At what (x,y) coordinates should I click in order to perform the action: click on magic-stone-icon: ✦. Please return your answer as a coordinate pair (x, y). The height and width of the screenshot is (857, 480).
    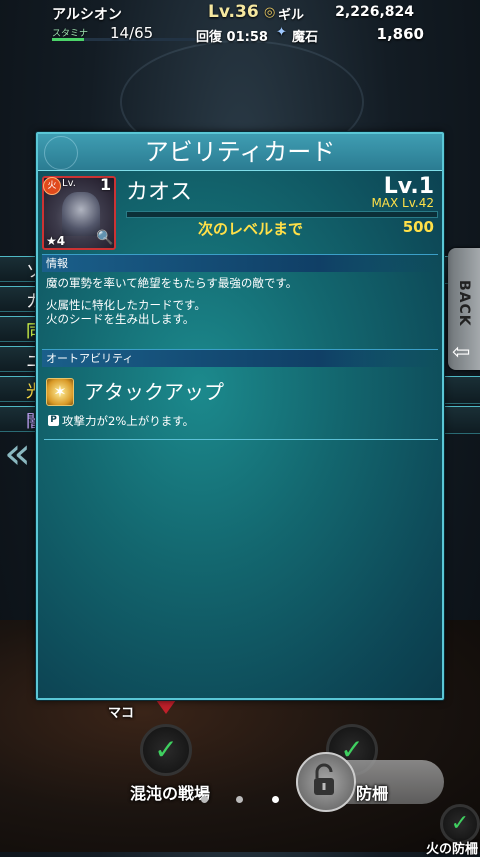
    Looking at the image, I should click on (281, 32).